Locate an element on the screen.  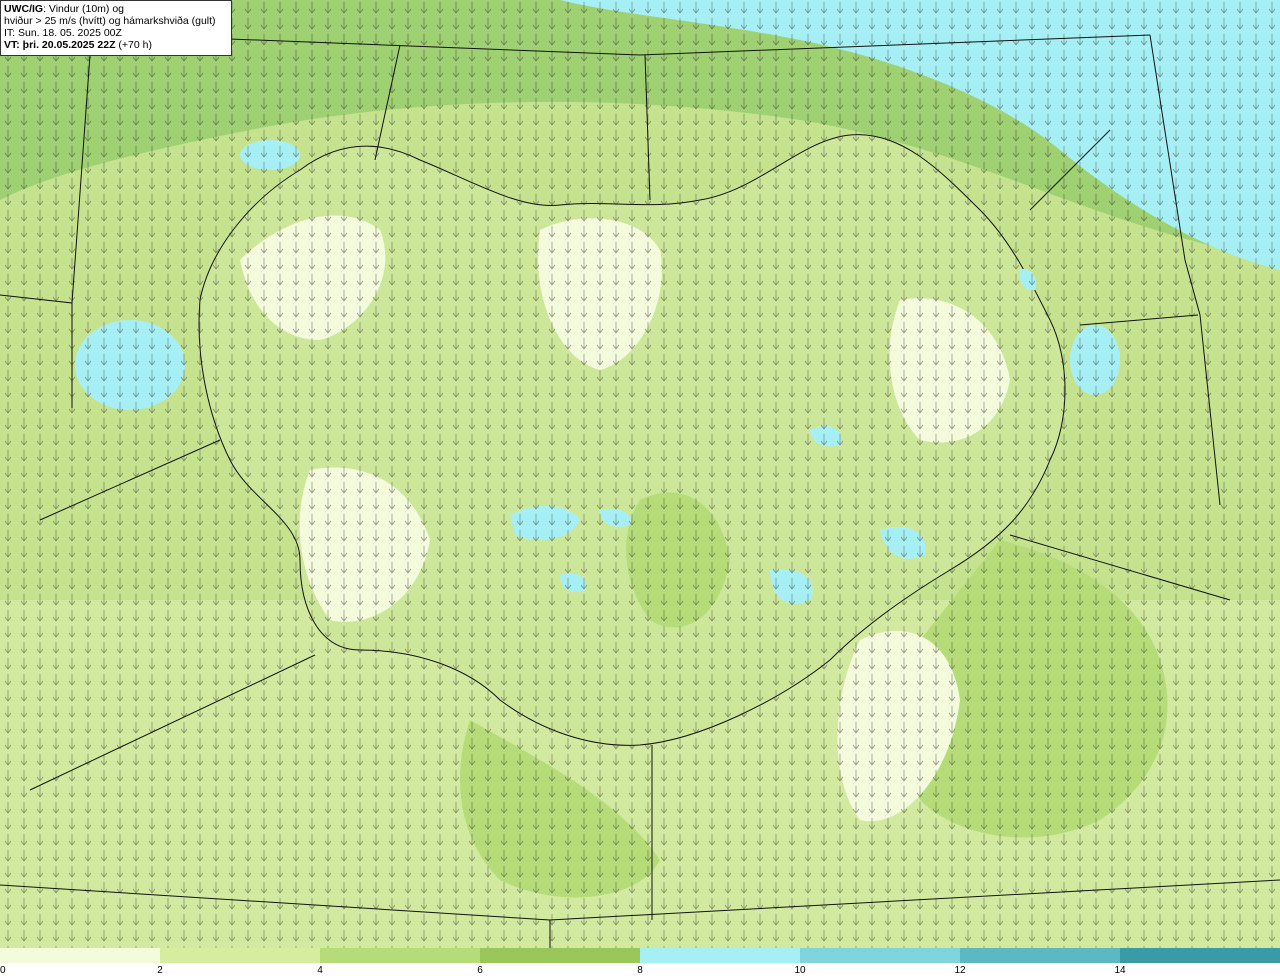
legend-ticks: 0 2 4 6 8 10 12 14 is located at coordinates (640, 970).